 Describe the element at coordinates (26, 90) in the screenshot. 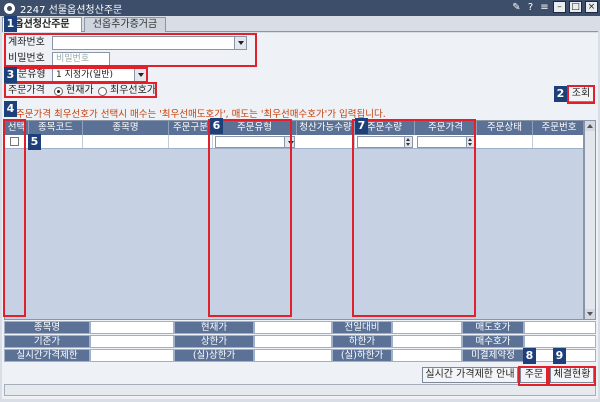

I see `order-price-label: 주문가격` at that location.